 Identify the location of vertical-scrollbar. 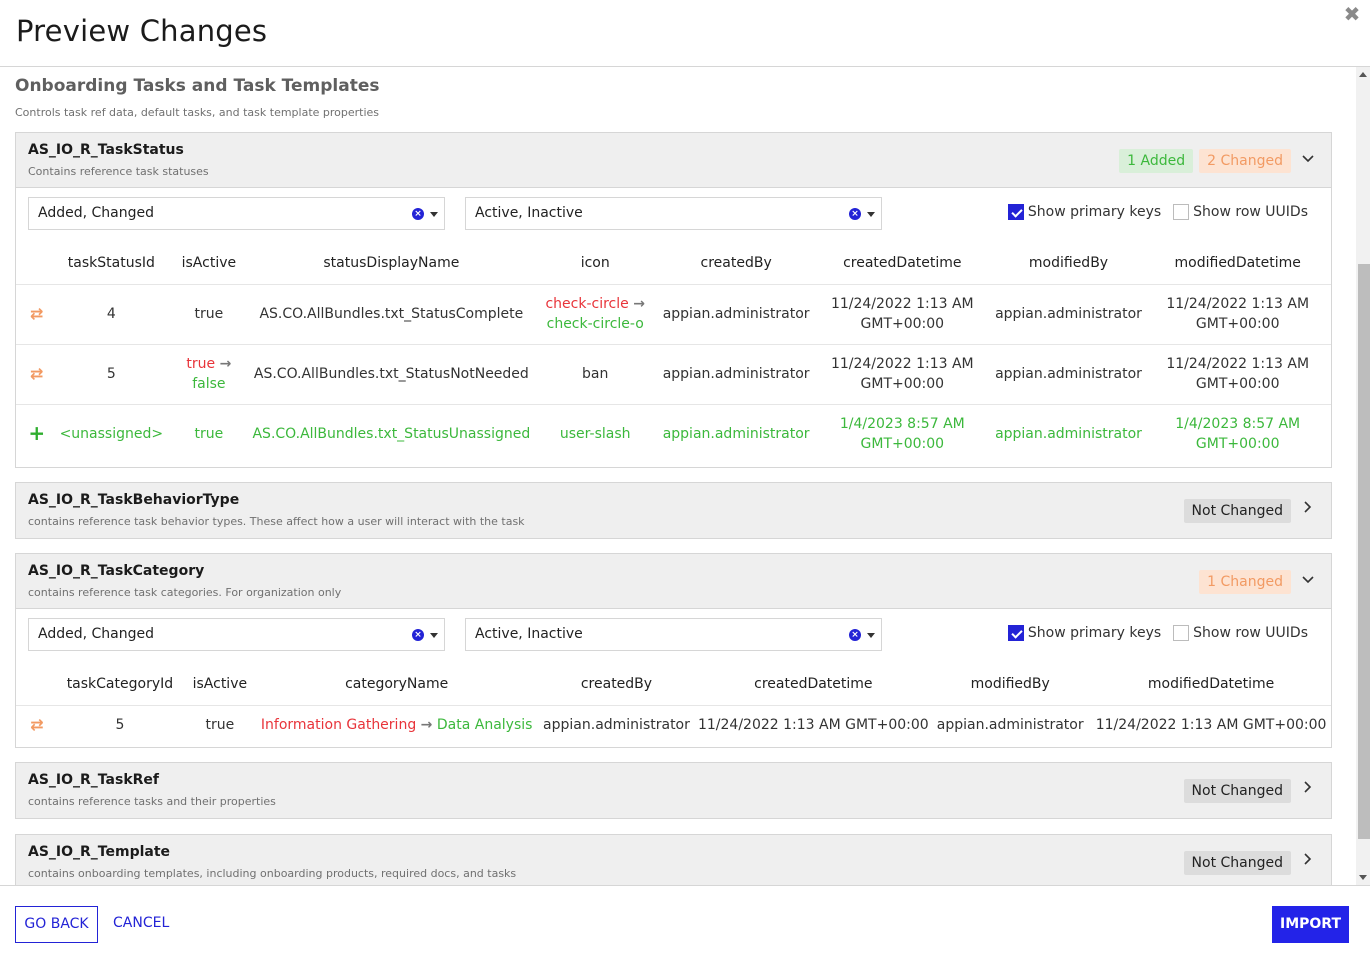
(1363, 476).